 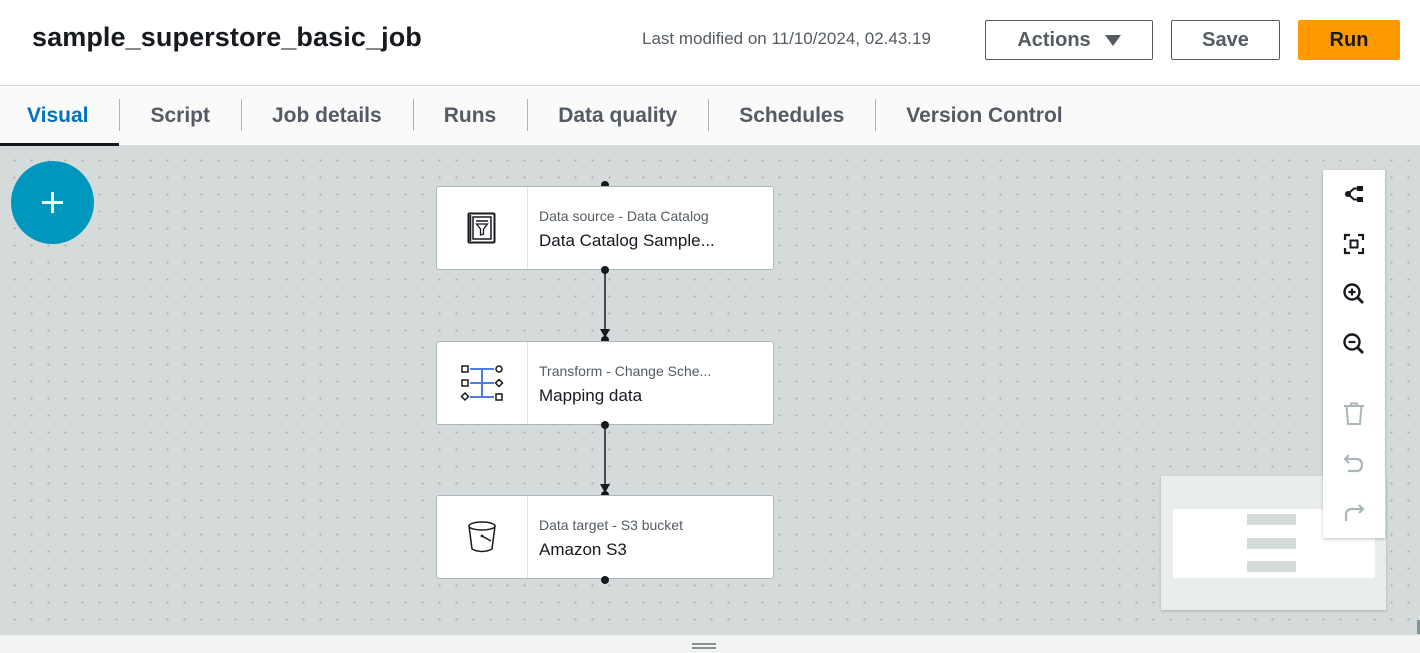 I want to click on redo-button, so click(x=1354, y=514).